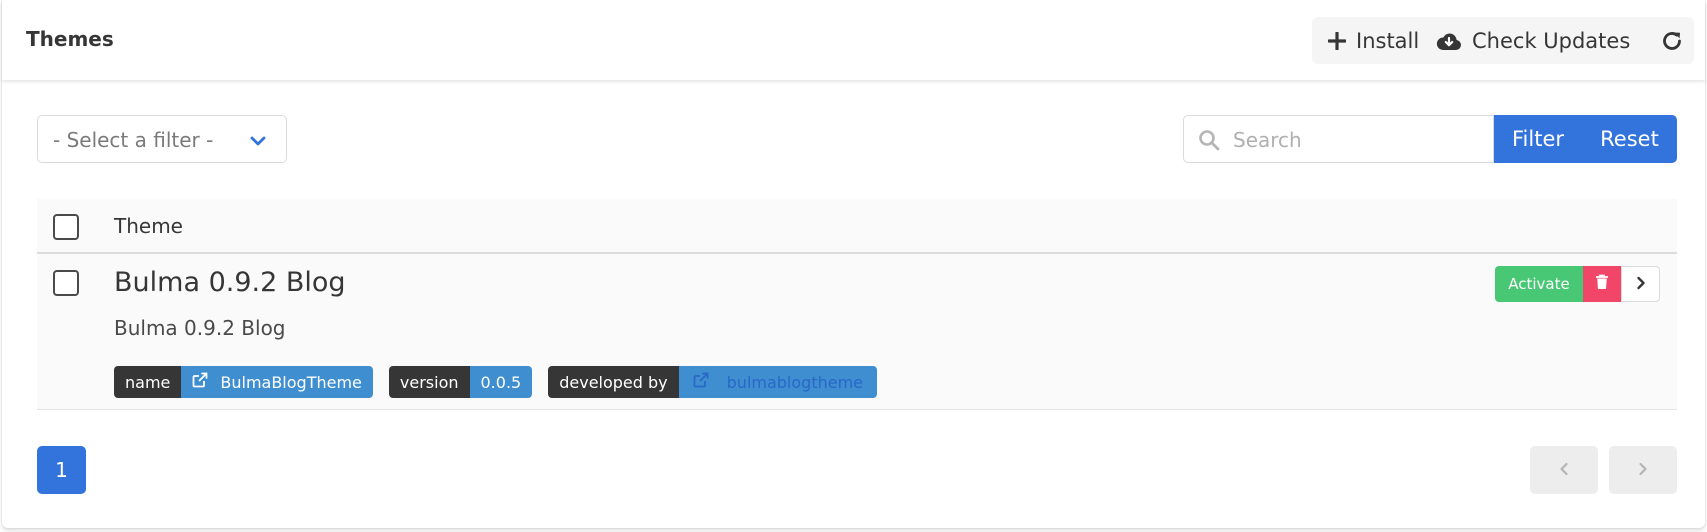 Image resolution: width=1707 pixels, height=532 pixels. What do you see at coordinates (258, 141) in the screenshot?
I see `chevron-down-icon` at bounding box center [258, 141].